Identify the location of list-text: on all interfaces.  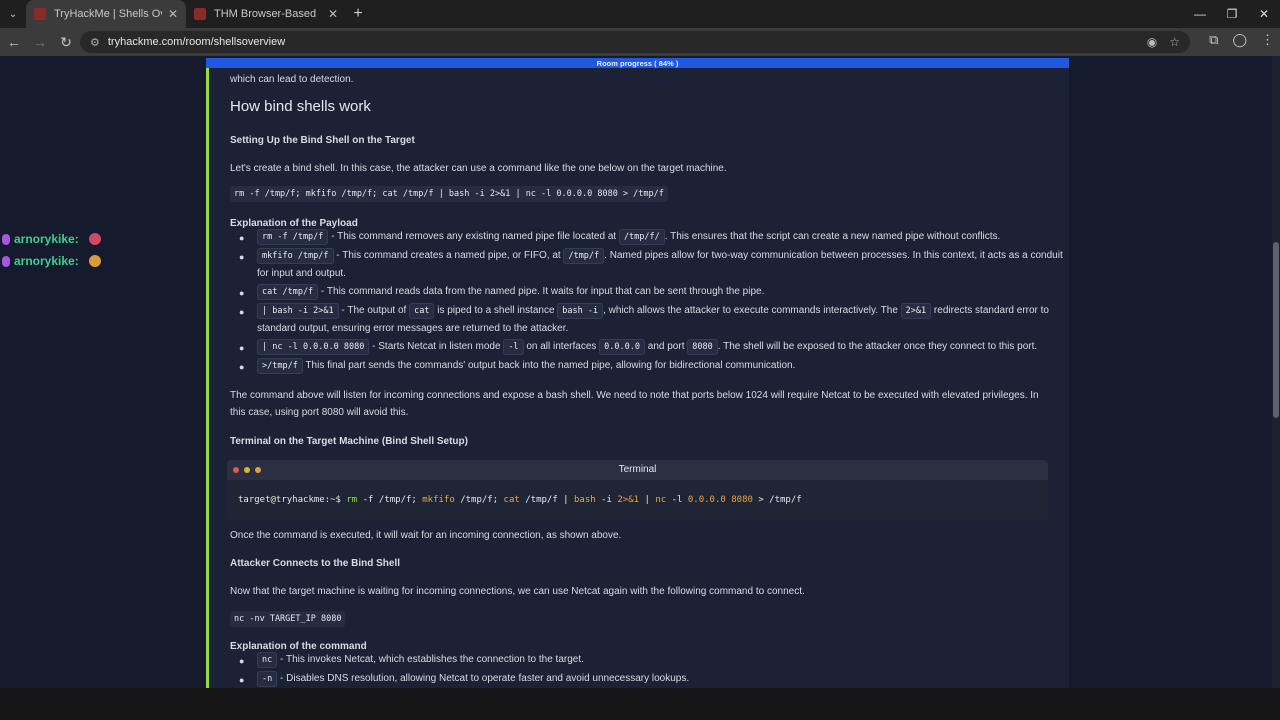
(561, 346).